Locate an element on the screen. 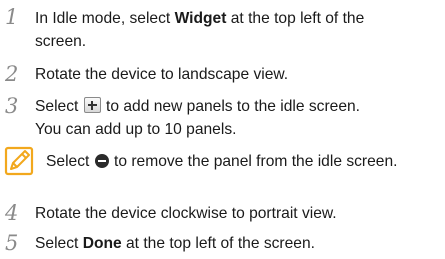 The width and height of the screenshot is (445, 259). note-text-part: Select is located at coordinates (70, 161).